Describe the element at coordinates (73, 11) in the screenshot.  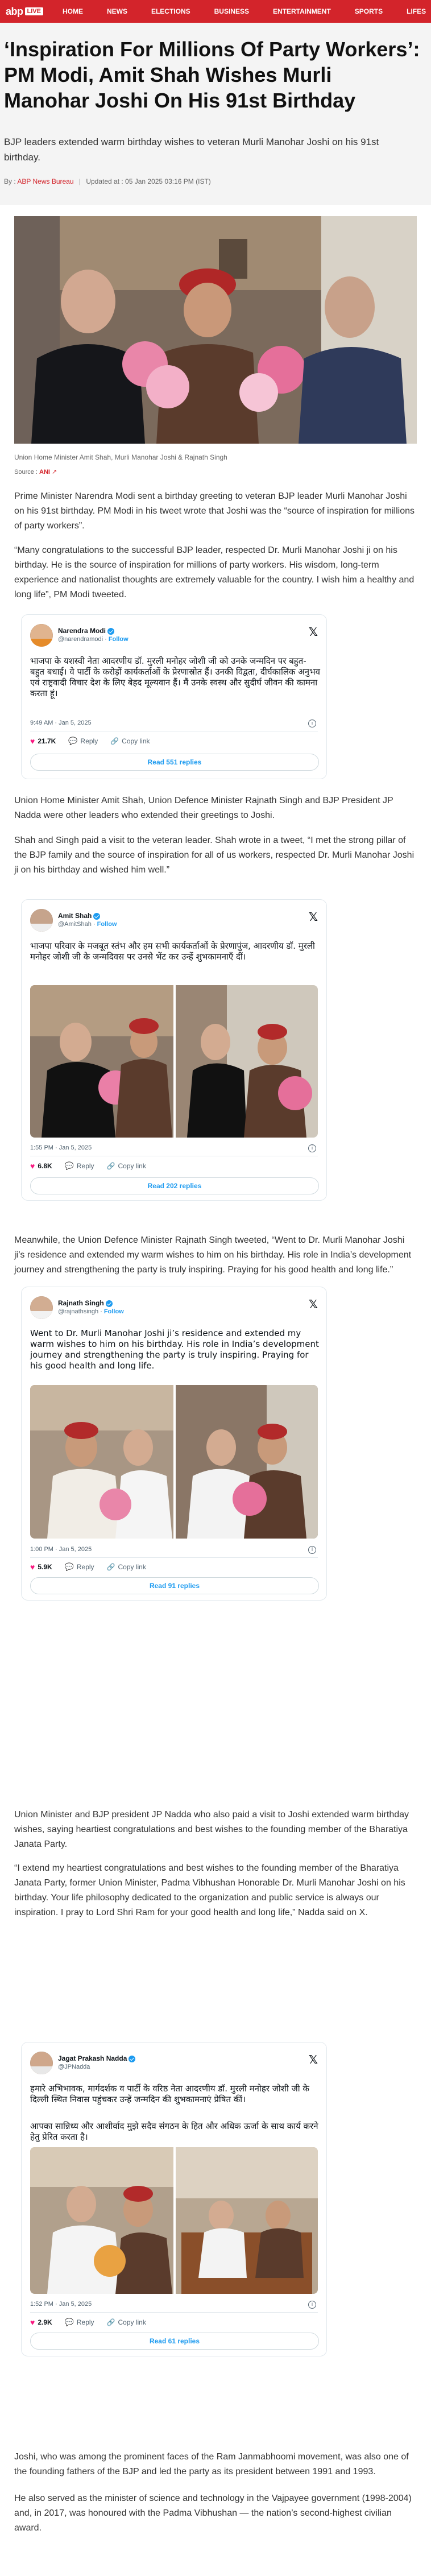
I see `nav-home: HOME` at that location.